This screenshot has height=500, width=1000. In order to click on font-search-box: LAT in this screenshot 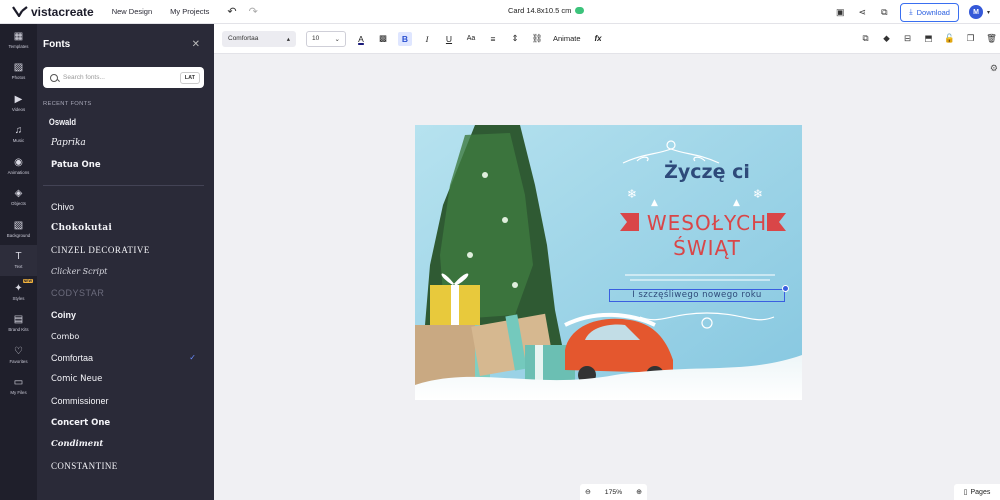, I will do `click(123, 77)`.